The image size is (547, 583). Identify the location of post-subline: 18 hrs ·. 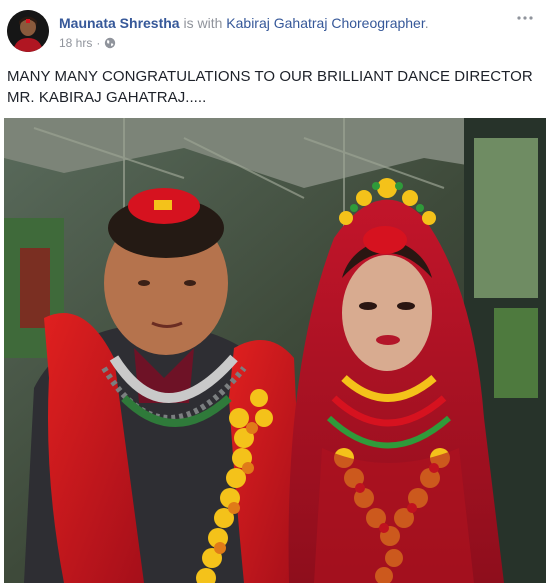
(279, 43).